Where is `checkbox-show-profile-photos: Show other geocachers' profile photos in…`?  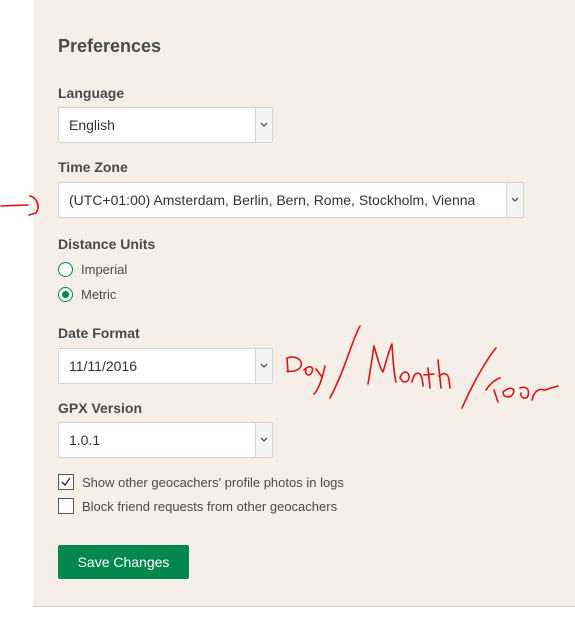 checkbox-show-profile-photos: Show other geocachers' profile photos in… is located at coordinates (201, 482).